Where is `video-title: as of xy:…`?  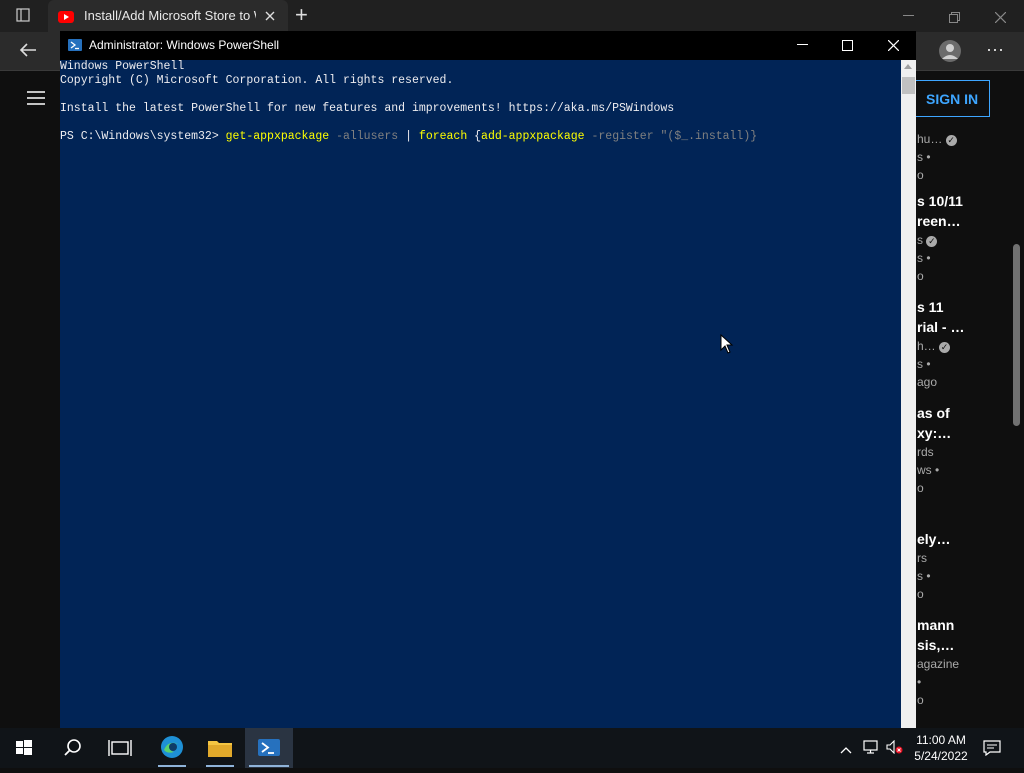
video-title: as of xy:… is located at coordinates (934, 423).